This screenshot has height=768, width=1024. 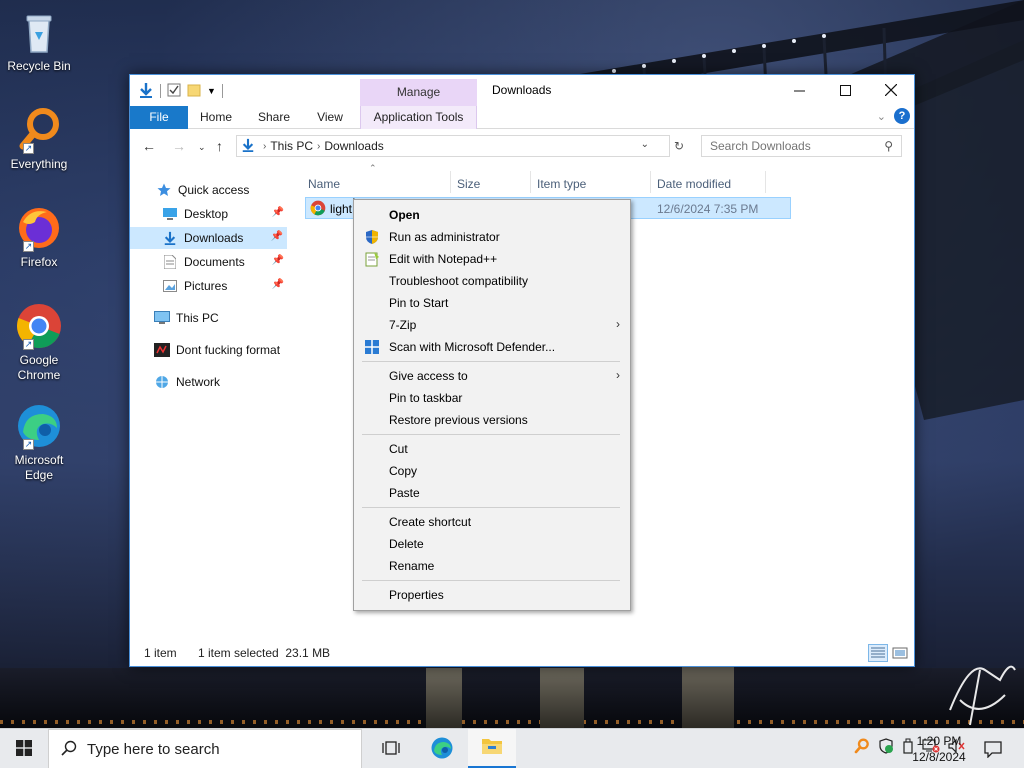 I want to click on close-button, so click(x=891, y=90).